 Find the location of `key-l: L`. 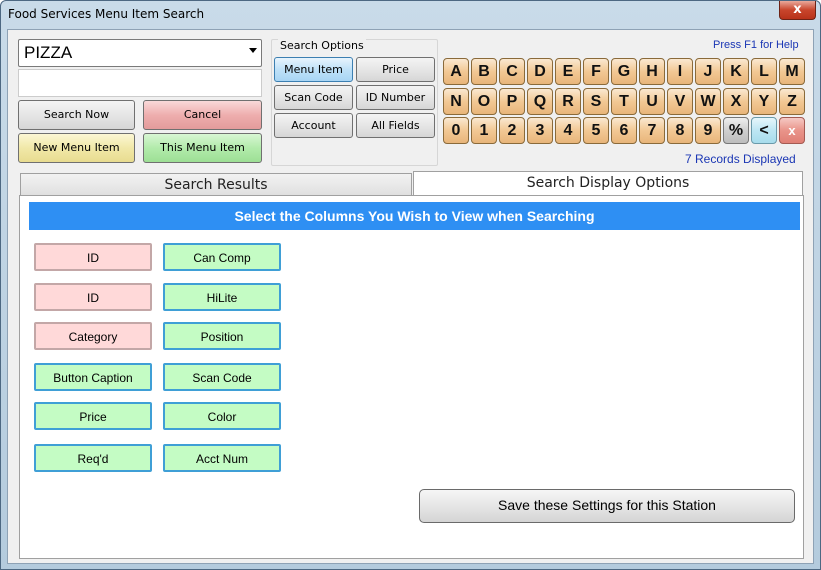

key-l: L is located at coordinates (764, 71).